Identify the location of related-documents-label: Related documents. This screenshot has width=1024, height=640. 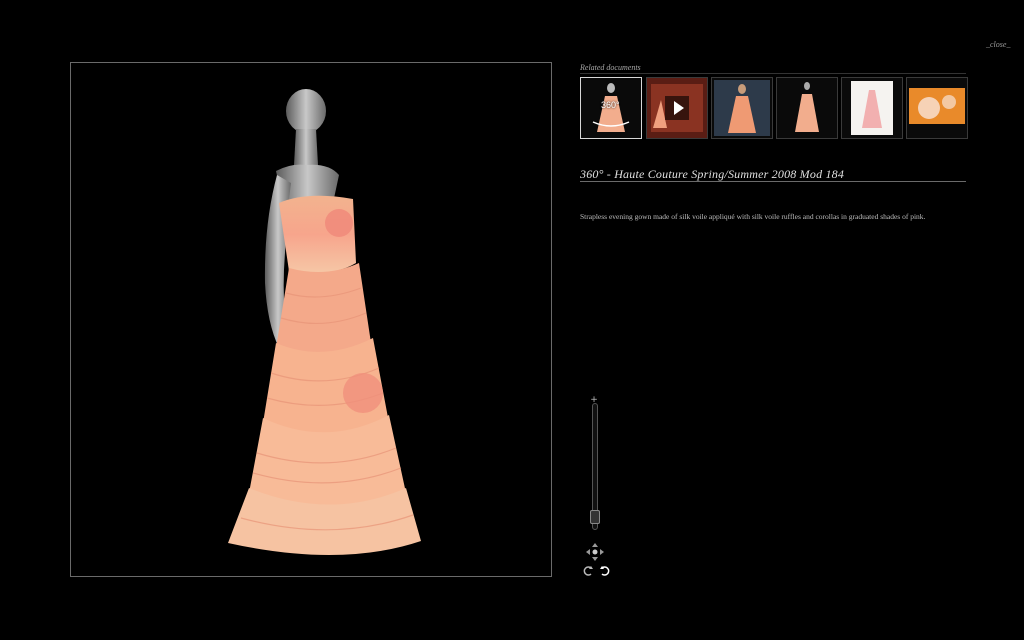
(610, 67).